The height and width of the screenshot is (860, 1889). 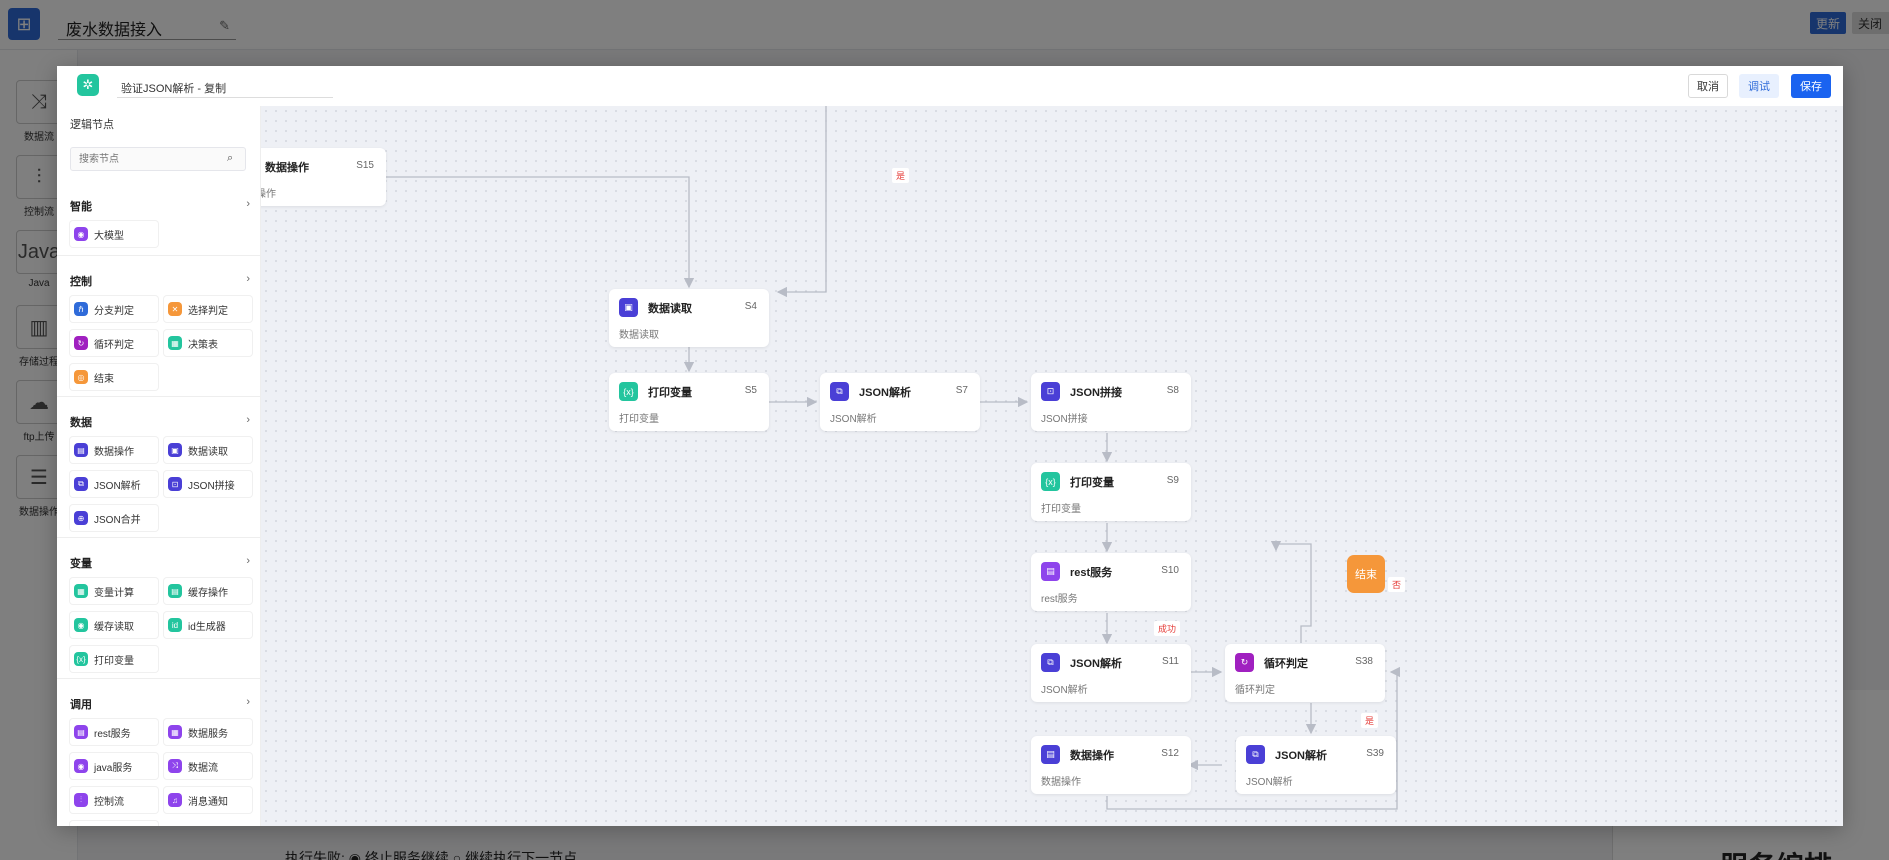 I want to click on palette-node-item: ⫶ 控制流, so click(x=114, y=800).